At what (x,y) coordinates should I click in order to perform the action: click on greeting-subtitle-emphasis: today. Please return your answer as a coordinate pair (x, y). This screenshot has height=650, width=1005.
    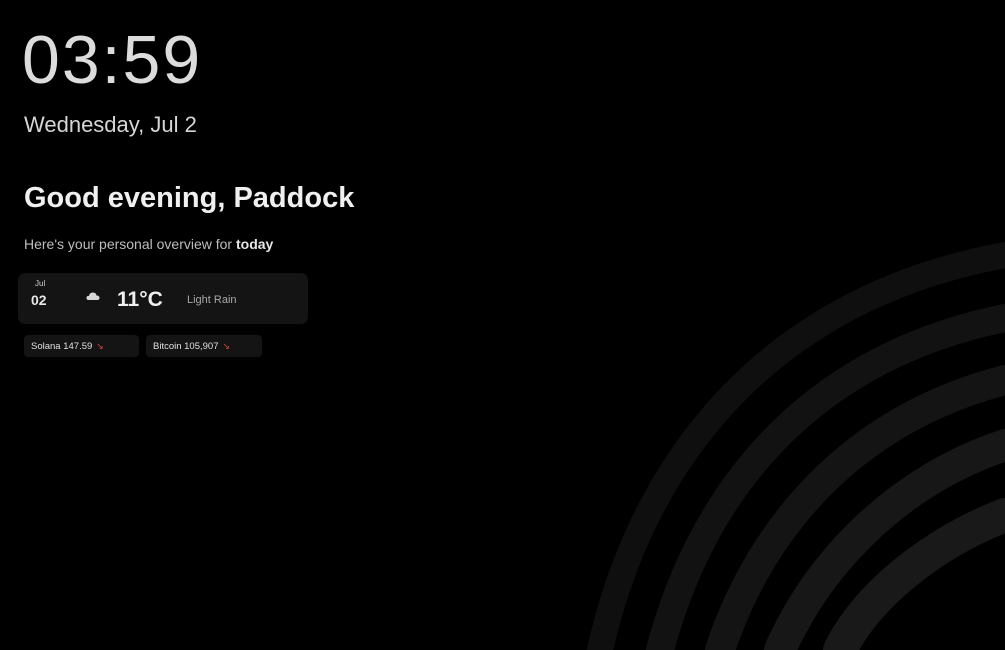
    Looking at the image, I should click on (254, 244).